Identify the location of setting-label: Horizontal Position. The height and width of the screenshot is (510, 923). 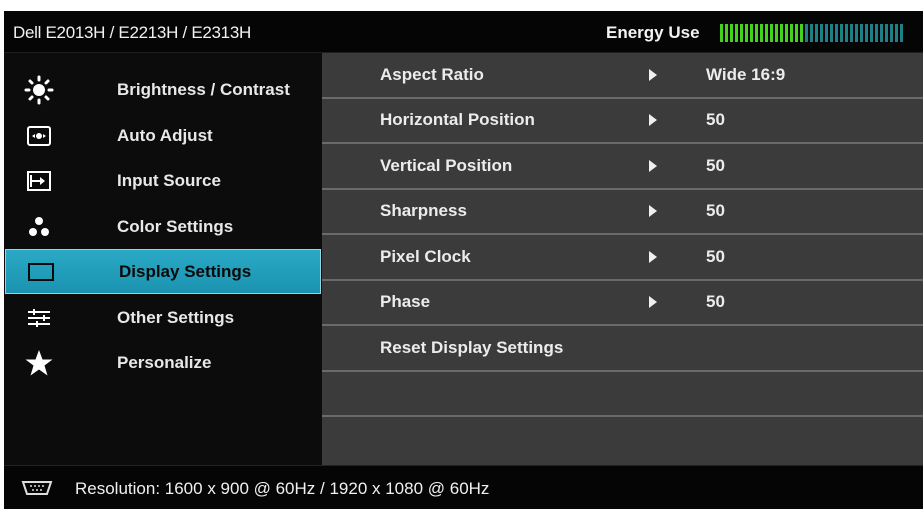
(457, 120).